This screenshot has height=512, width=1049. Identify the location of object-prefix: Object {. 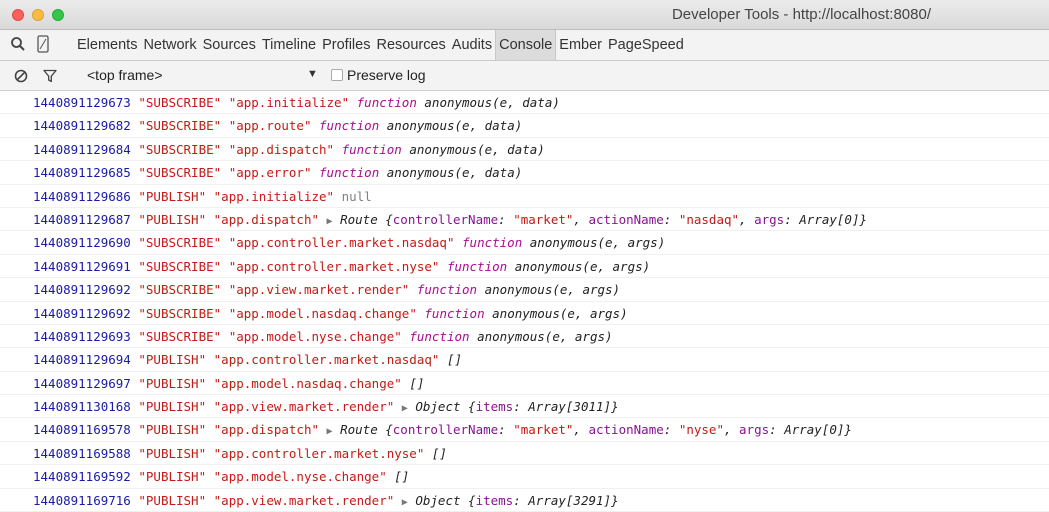
(445, 500).